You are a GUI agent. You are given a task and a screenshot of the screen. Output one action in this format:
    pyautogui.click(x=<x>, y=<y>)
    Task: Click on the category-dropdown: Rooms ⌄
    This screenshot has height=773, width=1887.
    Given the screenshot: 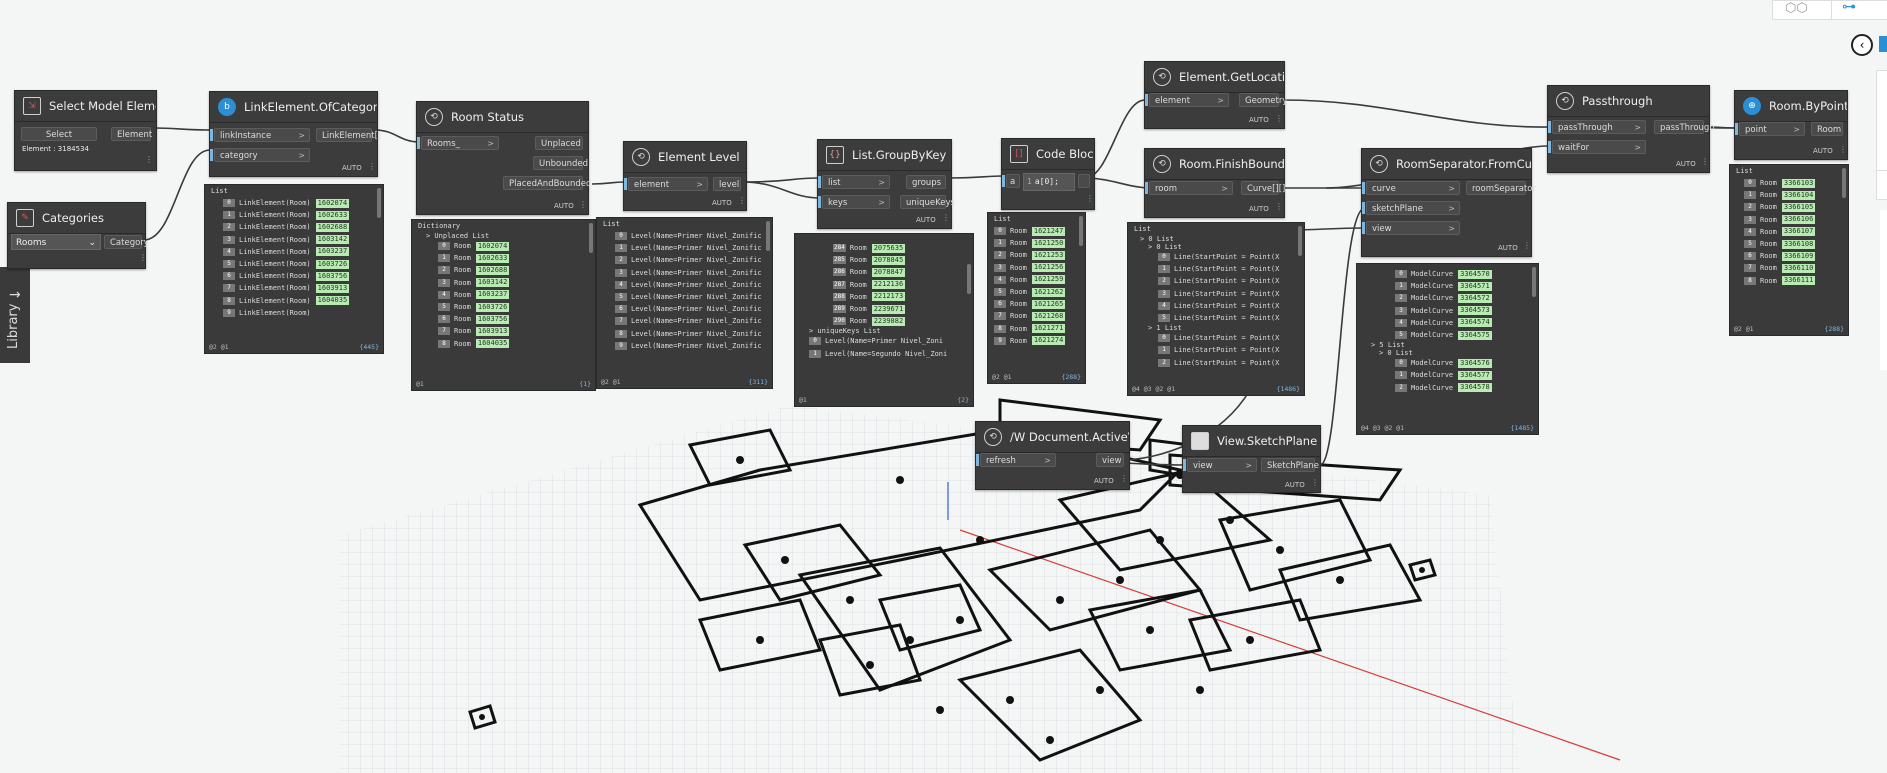 What is the action you would take?
    pyautogui.click(x=56, y=242)
    